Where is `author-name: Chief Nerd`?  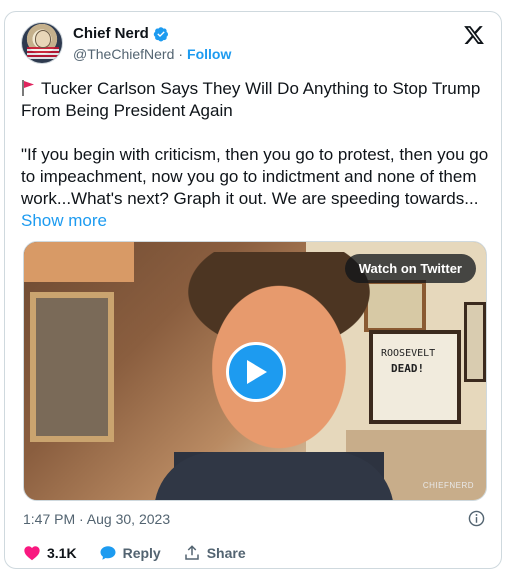 author-name: Chief Nerd is located at coordinates (111, 33).